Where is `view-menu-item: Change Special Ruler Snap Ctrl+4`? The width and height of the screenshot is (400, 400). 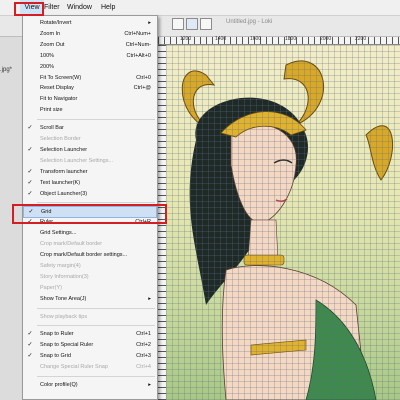
view-menu-item: Change Special Ruler Snap Ctrl+4 is located at coordinates (90, 367).